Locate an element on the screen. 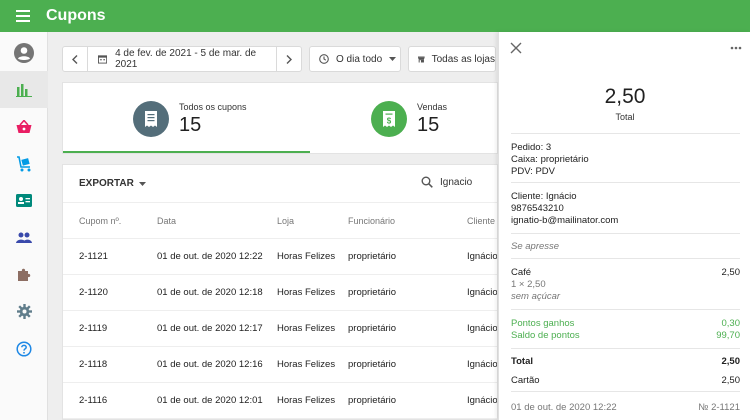  sidebar-item-settings is located at coordinates (24, 311).